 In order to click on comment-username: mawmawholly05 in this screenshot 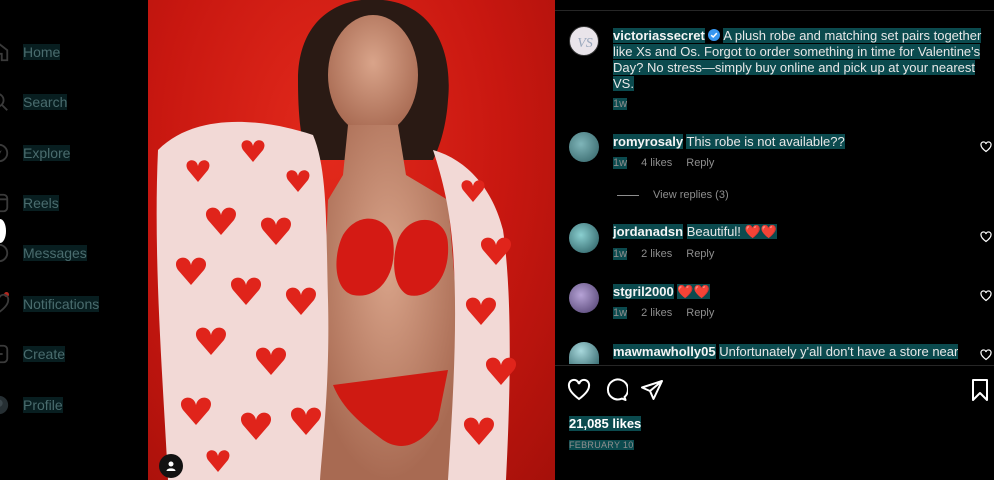, I will do `click(664, 351)`.